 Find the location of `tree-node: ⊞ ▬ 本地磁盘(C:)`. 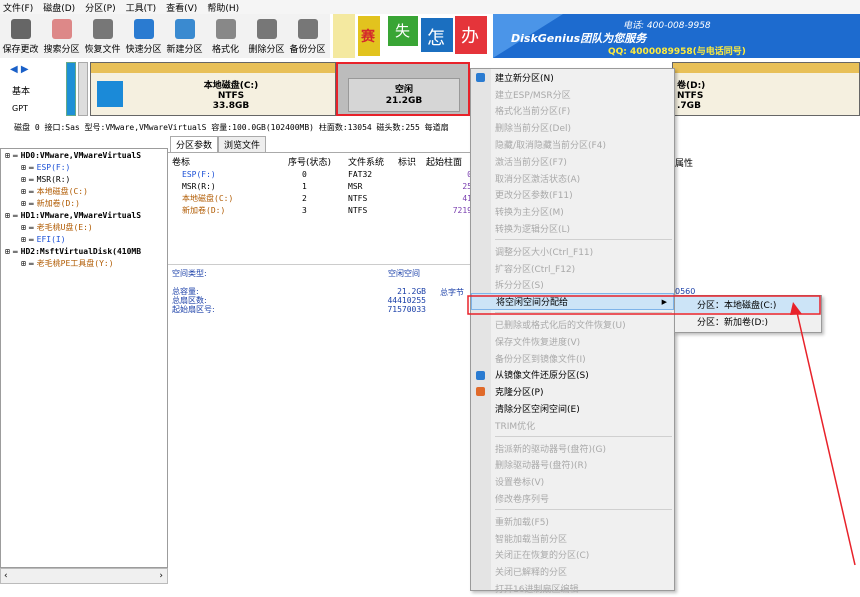

tree-node: ⊞ ▬ 本地磁盘(C:) is located at coordinates (84, 191).